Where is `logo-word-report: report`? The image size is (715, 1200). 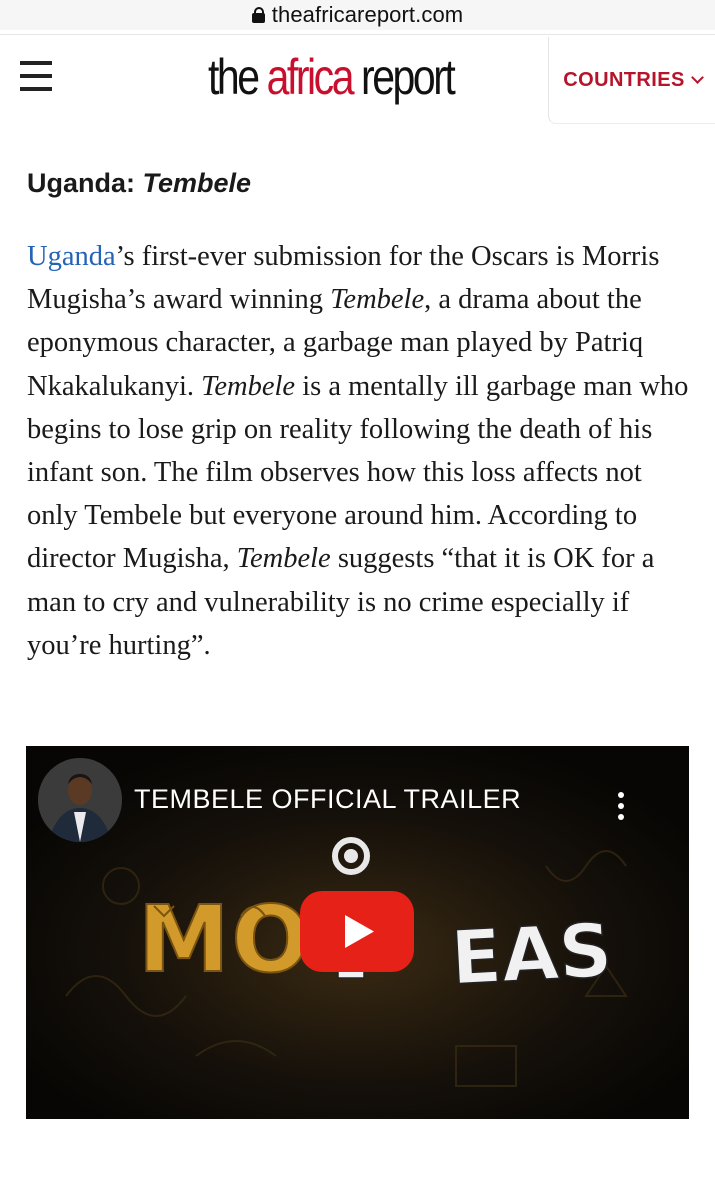 logo-word-report: report is located at coordinates (408, 77).